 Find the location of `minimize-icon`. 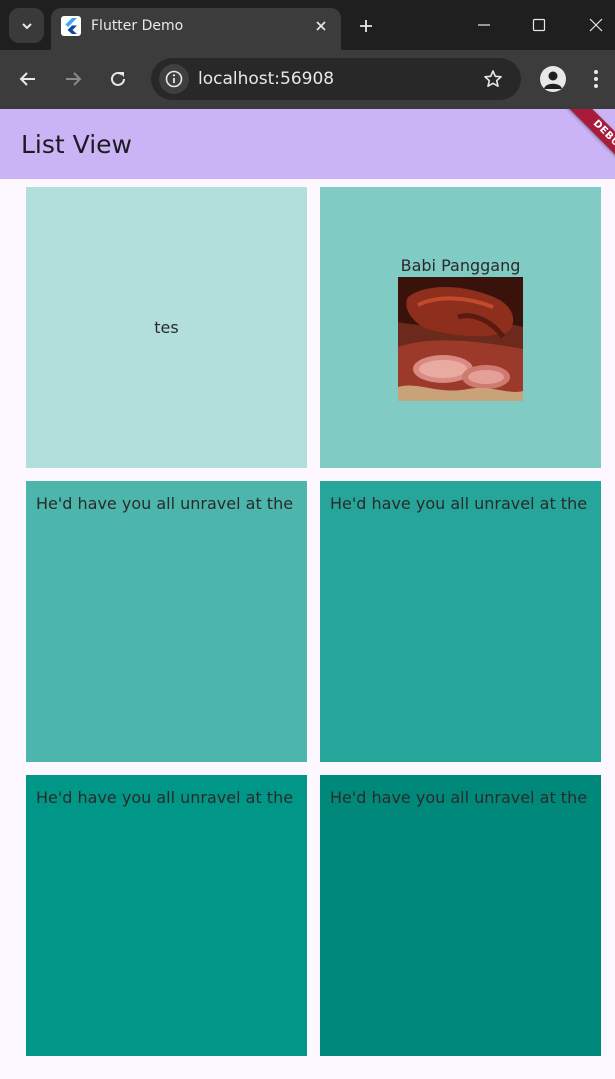

minimize-icon is located at coordinates (484, 25).